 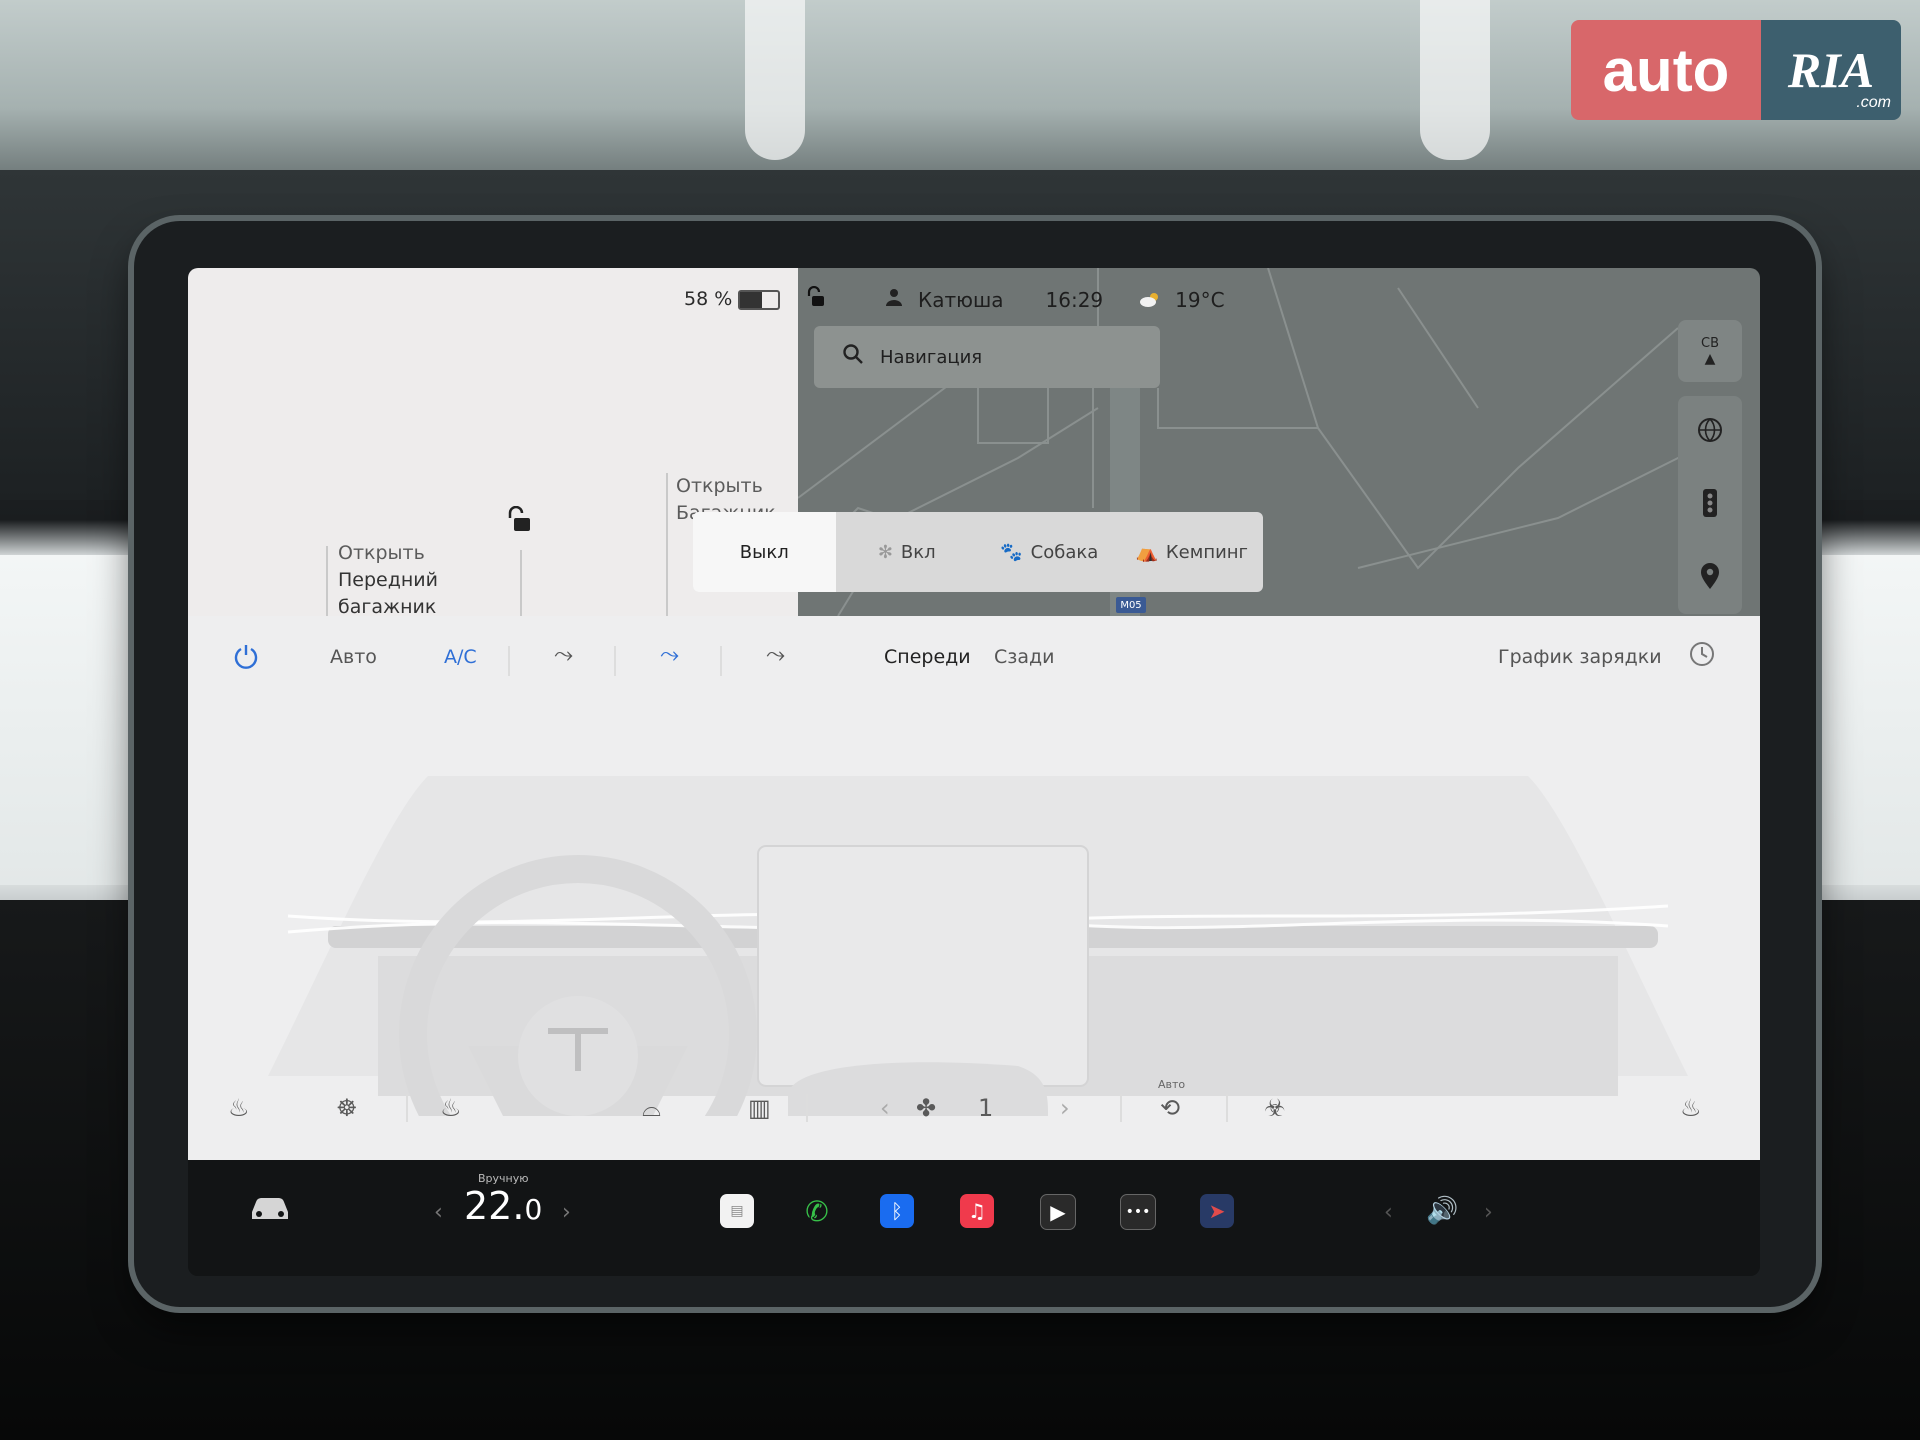 I want to click on mode-off-label: Выкл, so click(x=764, y=552).